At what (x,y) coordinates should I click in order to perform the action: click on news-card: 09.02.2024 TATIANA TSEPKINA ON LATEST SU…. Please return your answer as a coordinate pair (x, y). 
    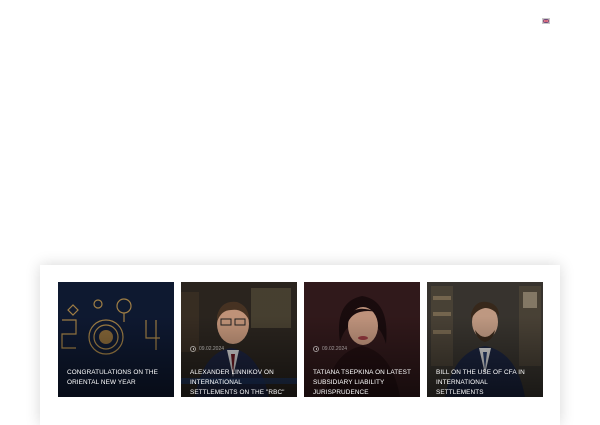
    Looking at the image, I should click on (362, 339).